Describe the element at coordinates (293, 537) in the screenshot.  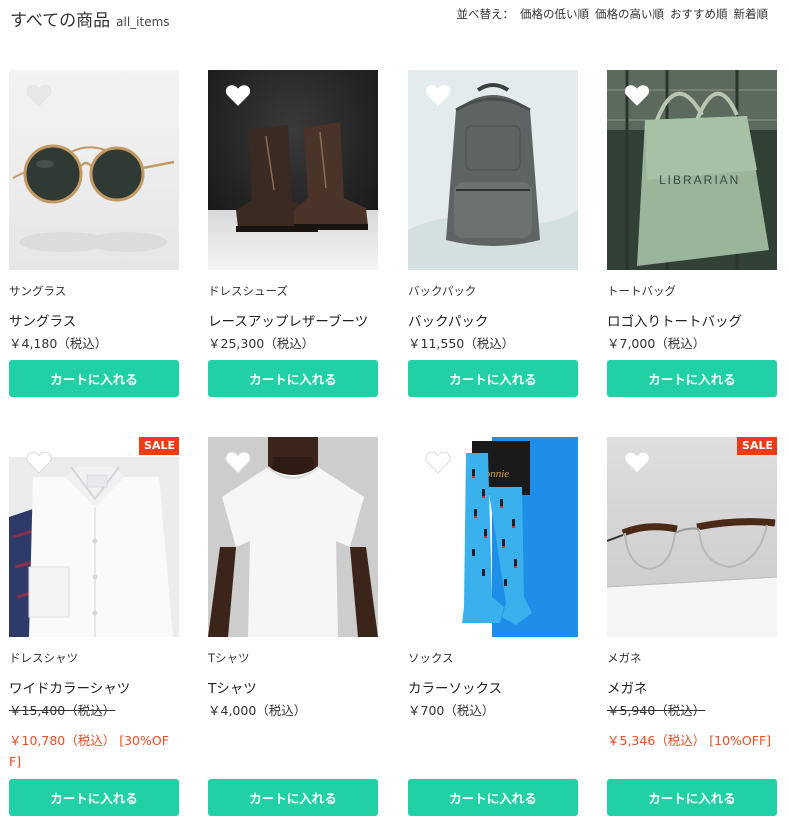
I see `product-image-tshirt` at that location.